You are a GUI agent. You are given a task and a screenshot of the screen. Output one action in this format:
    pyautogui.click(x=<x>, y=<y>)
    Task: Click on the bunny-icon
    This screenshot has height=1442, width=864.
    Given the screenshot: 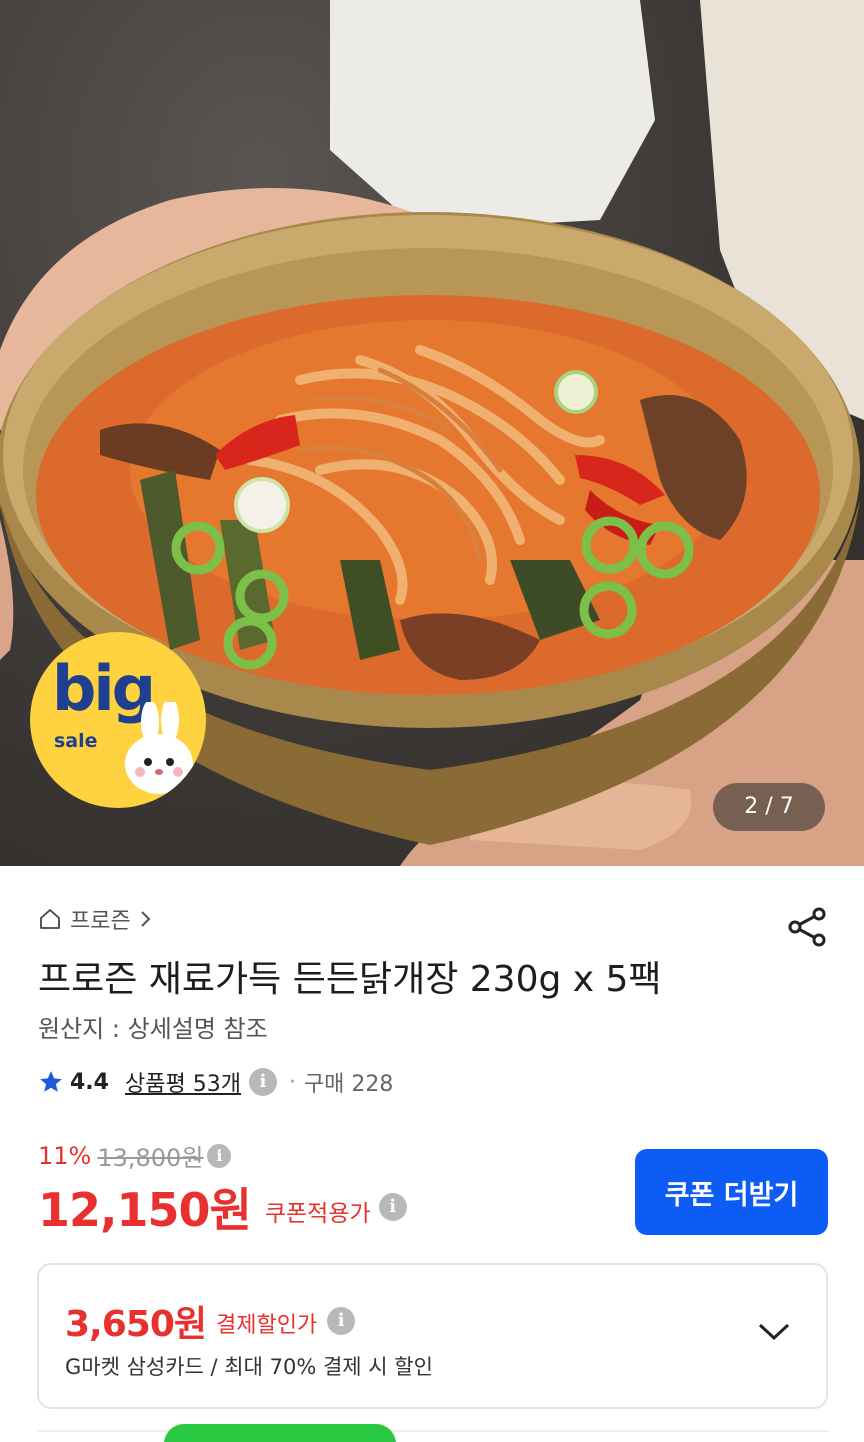 What is the action you would take?
    pyautogui.click(x=159, y=748)
    